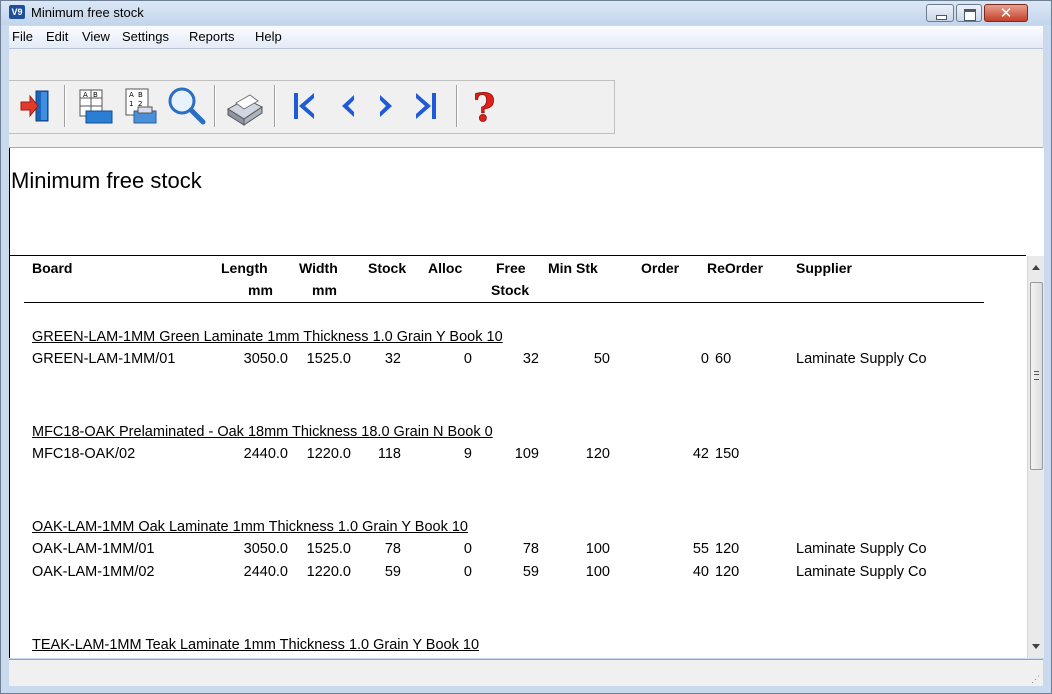 The image size is (1052, 694). What do you see at coordinates (260, 290) in the screenshot?
I see `header-length-unit: mm` at bounding box center [260, 290].